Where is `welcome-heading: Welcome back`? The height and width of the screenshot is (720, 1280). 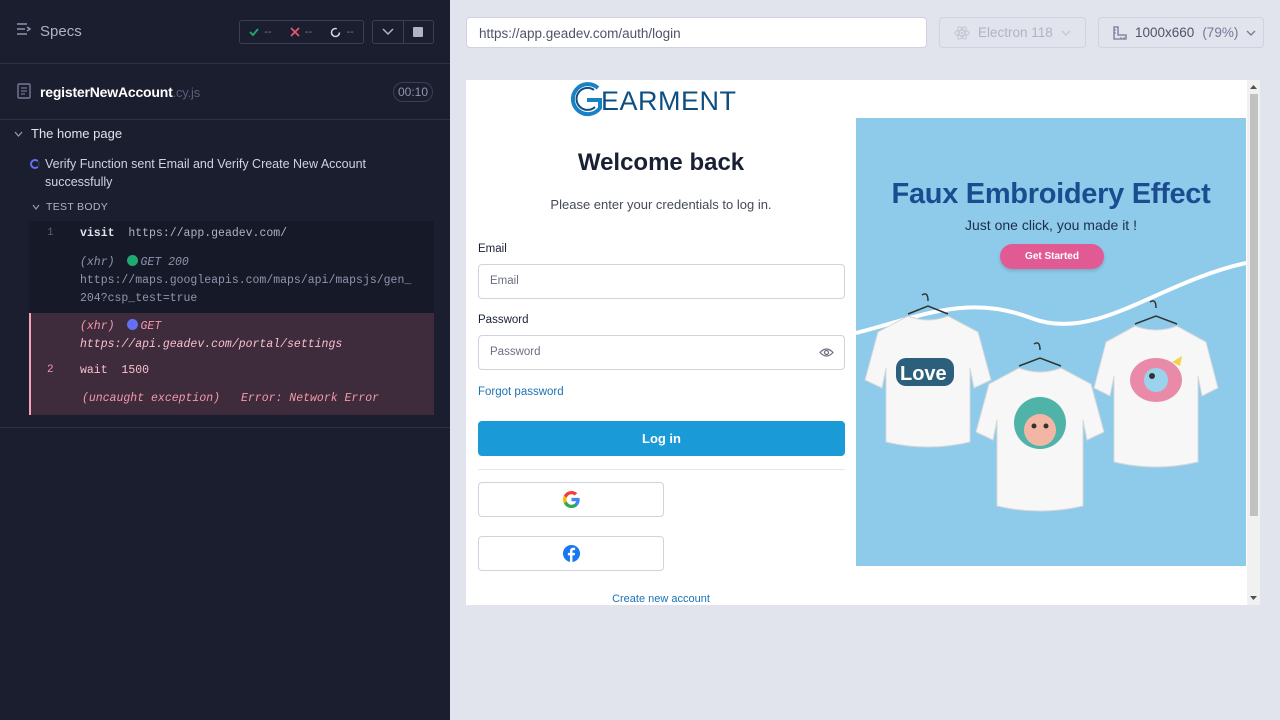 welcome-heading: Welcome back is located at coordinates (661, 162).